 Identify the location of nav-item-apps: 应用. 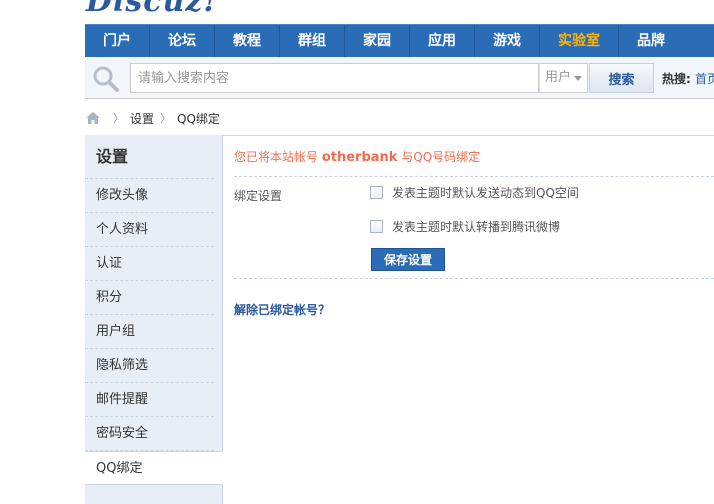
(442, 41).